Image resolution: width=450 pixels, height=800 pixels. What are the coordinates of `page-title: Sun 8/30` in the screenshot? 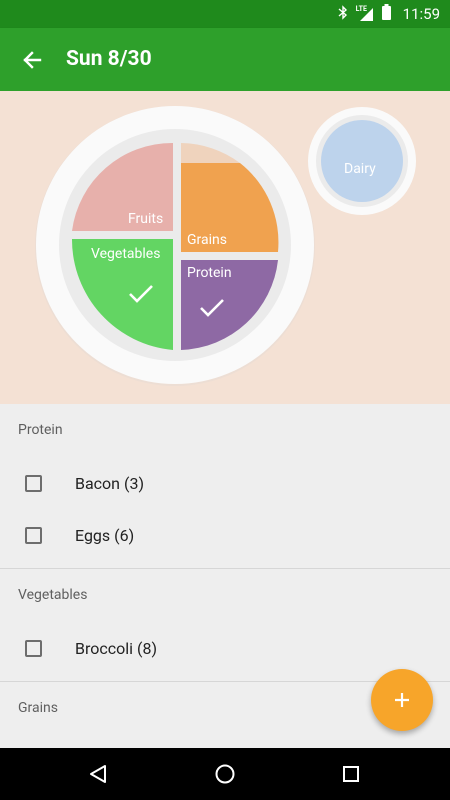 It's located at (109, 59).